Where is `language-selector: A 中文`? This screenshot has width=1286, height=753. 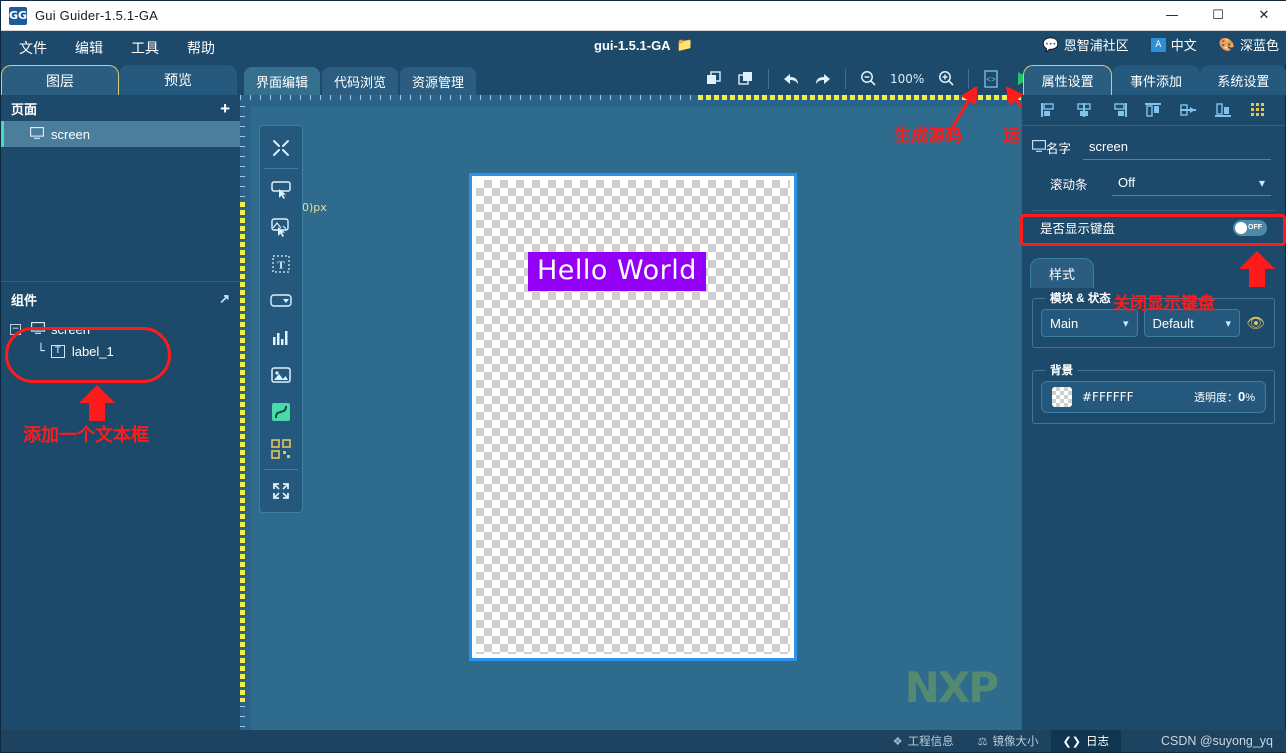 language-selector: A 中文 is located at coordinates (1173, 44).